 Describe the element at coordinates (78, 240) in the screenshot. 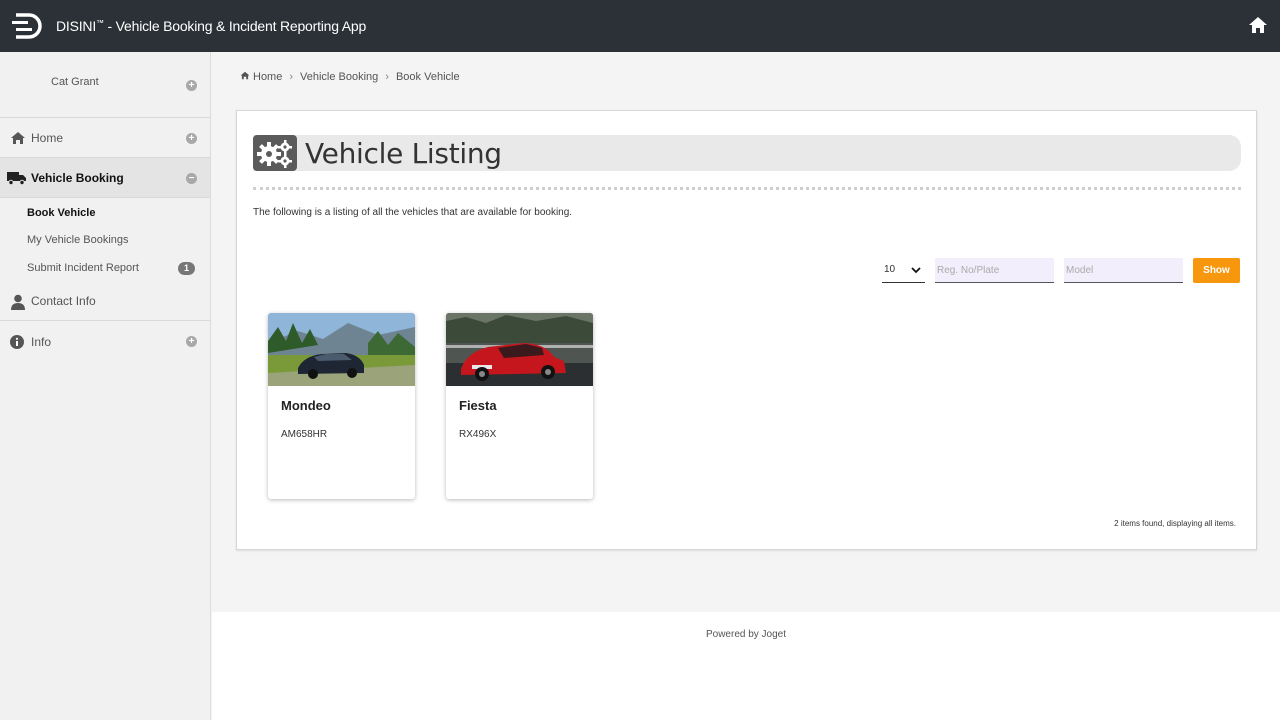

I see `sidebar-subitem-my-bookings: My Vehicle Bookings` at that location.